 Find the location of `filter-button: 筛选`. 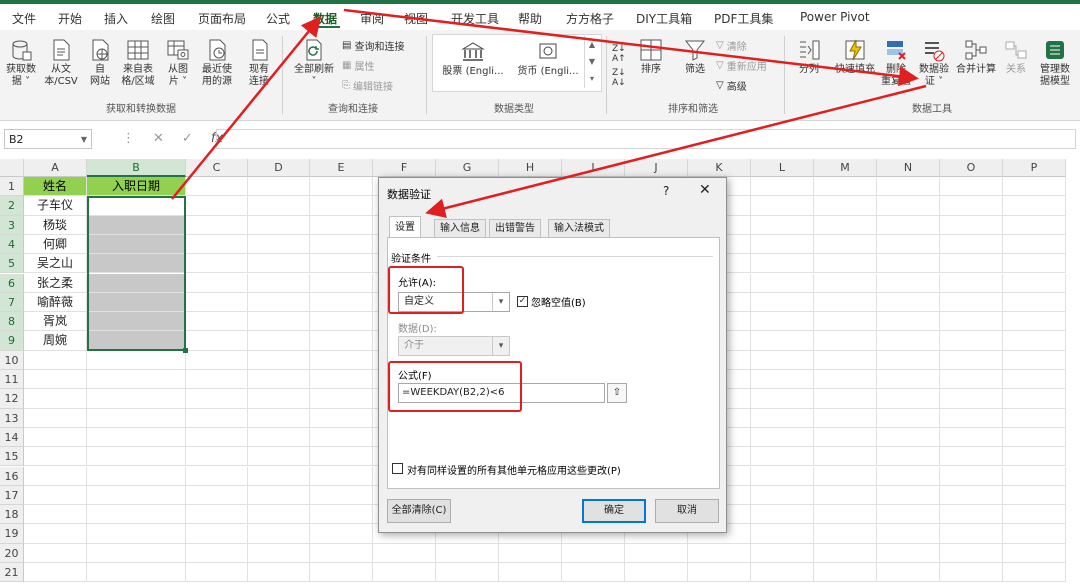

filter-button: 筛选 is located at coordinates (695, 57).